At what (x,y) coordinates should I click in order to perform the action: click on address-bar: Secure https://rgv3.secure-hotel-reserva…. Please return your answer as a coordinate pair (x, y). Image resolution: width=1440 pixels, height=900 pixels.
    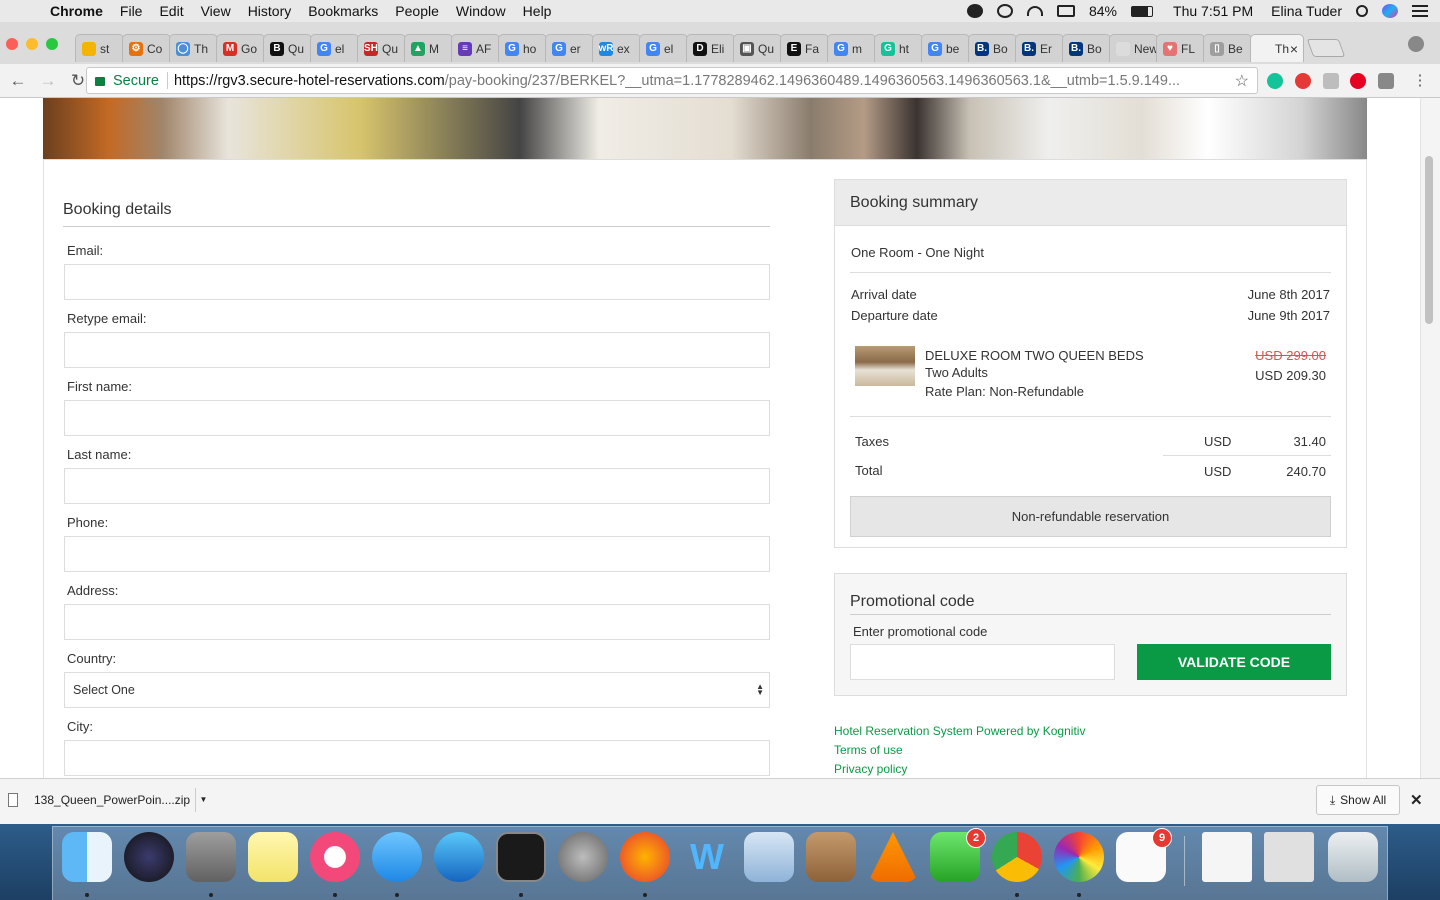
    Looking at the image, I should click on (672, 80).